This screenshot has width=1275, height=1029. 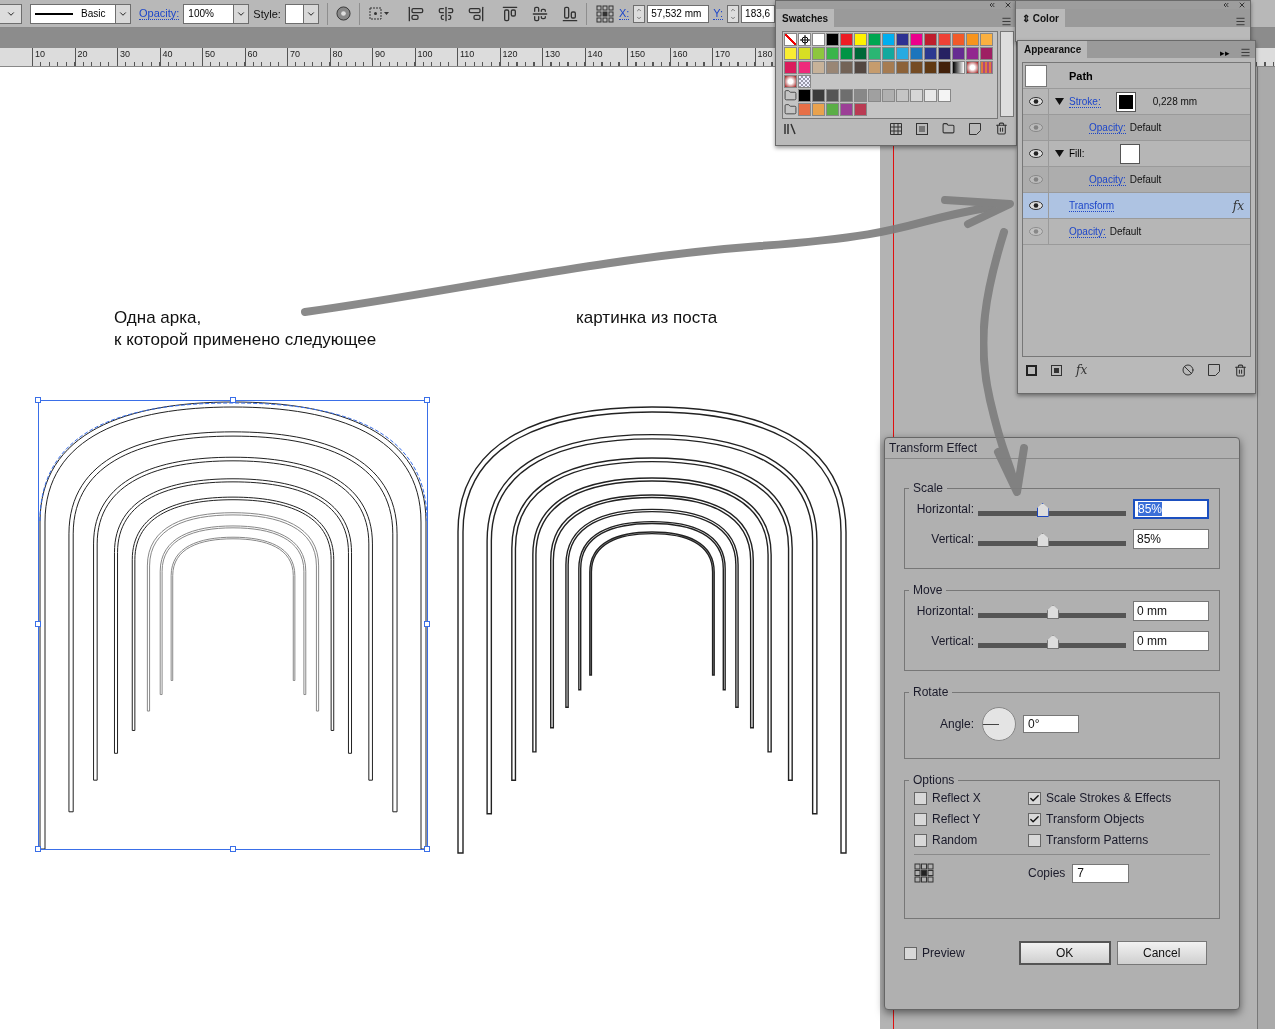 I want to click on angle-field: 0°, so click(x=1051, y=724).